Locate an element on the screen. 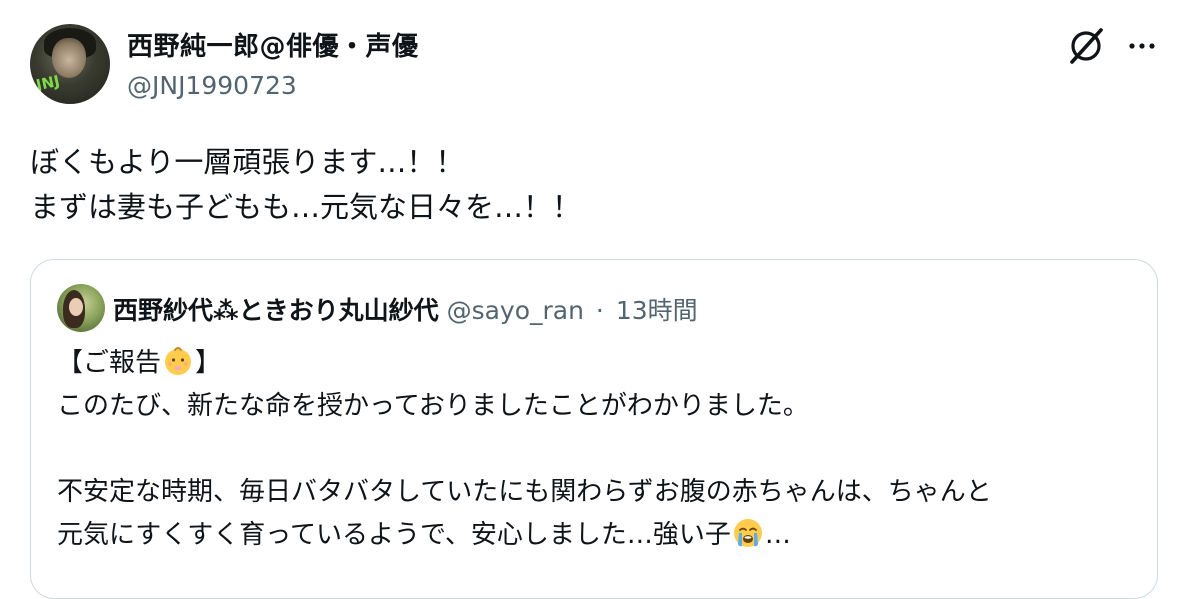 The height and width of the screenshot is (599, 1190). tweet-text-line: まずは妻も子どもも…元気な日々を…！！ is located at coordinates (306, 207).